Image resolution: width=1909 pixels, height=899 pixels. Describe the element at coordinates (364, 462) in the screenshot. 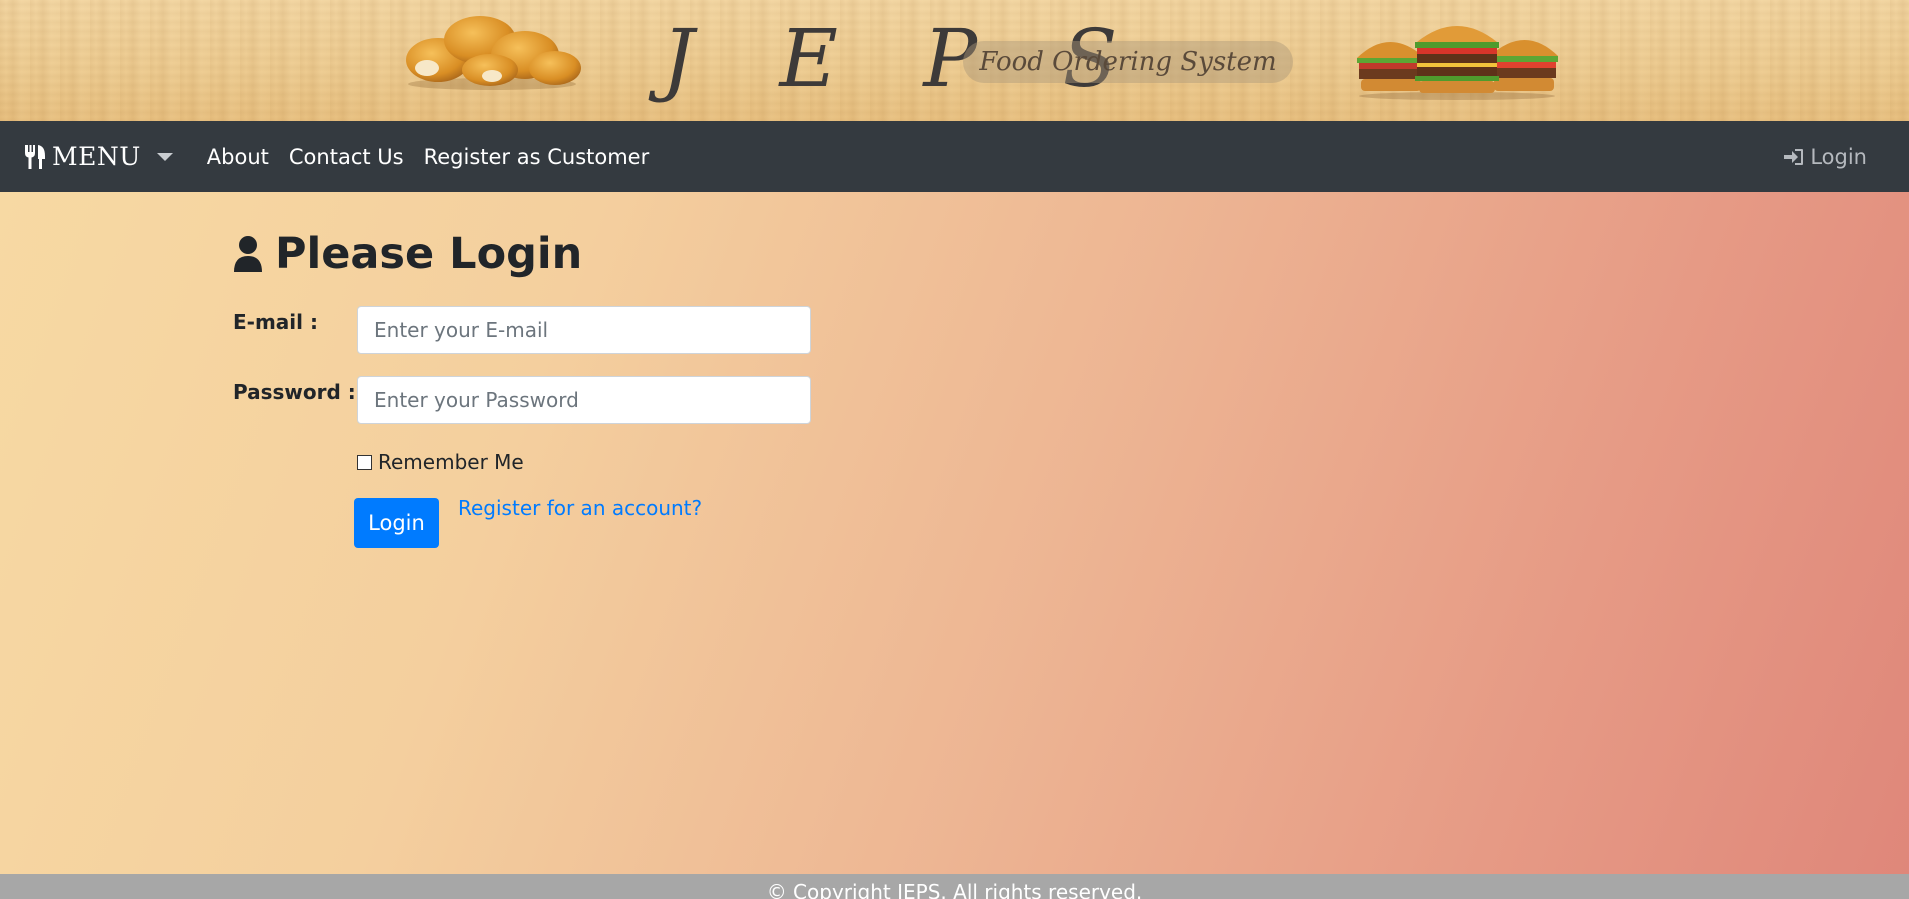

I see `remember-me-checkbox` at that location.